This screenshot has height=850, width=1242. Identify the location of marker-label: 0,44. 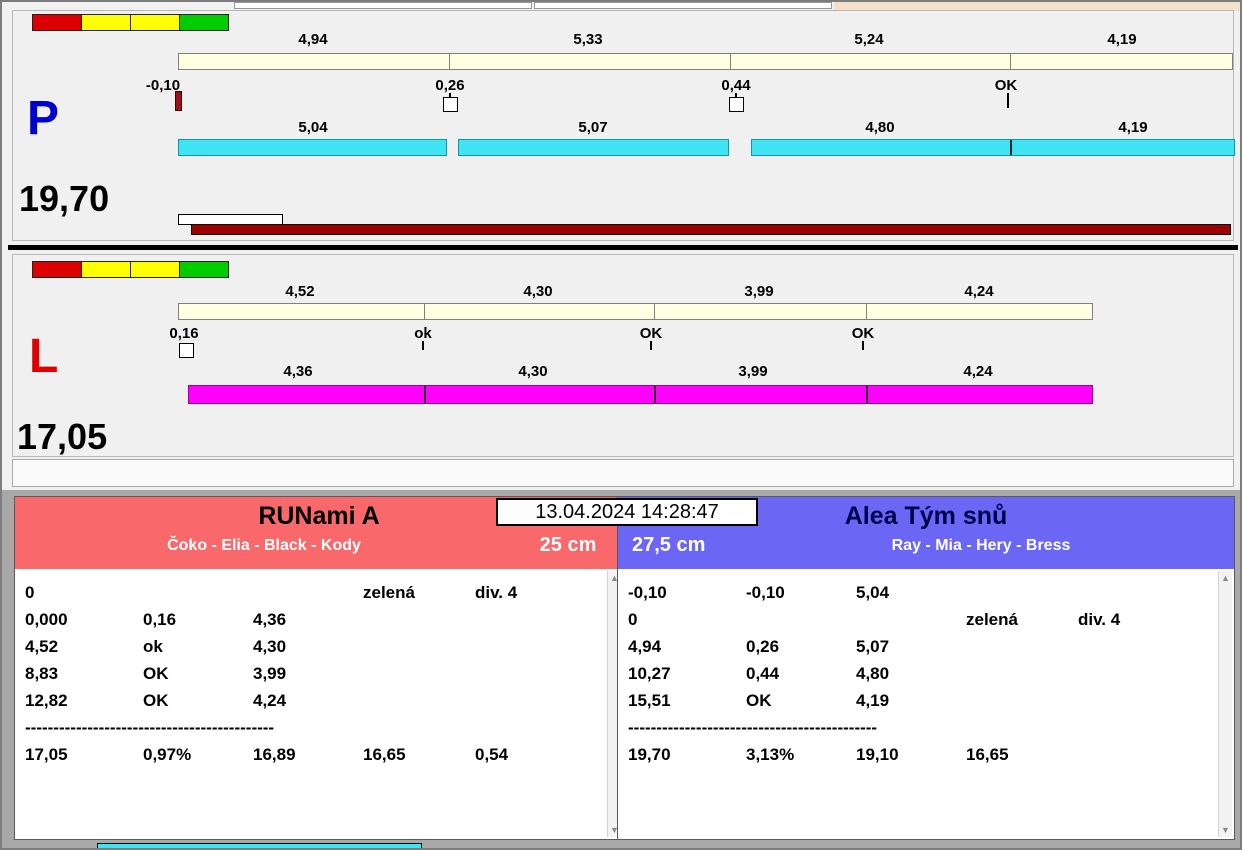
(736, 85).